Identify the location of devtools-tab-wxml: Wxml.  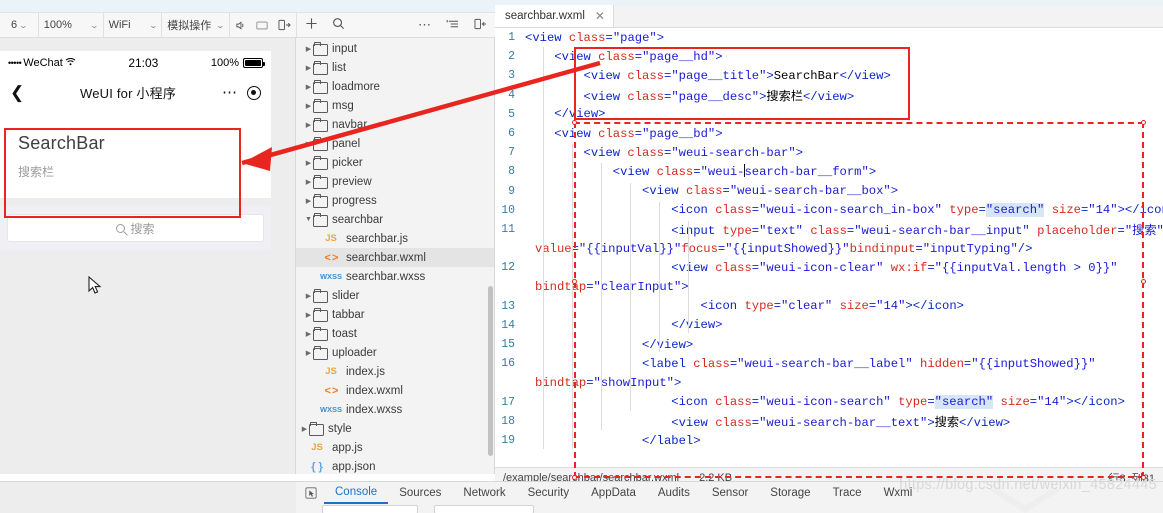
(898, 493).